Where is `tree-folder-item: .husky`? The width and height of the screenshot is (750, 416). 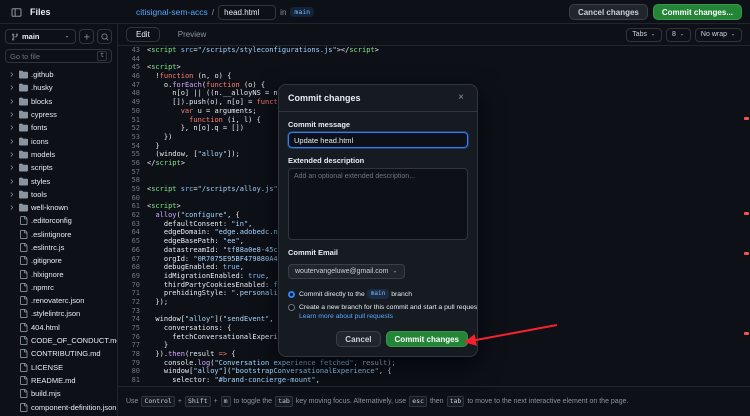
tree-folder-item: .husky is located at coordinates (58, 87).